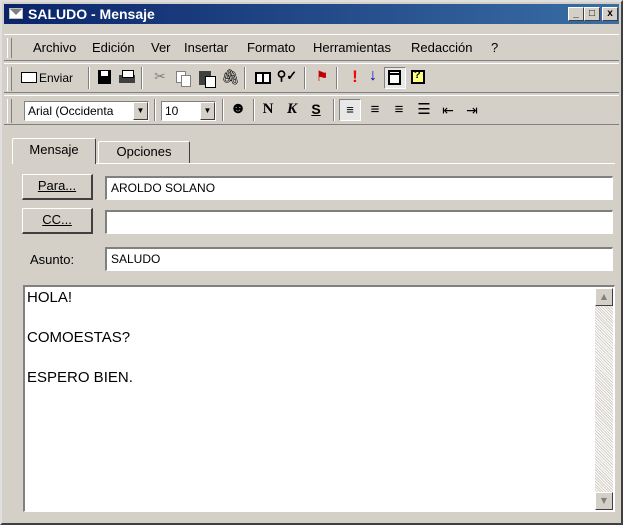  I want to click on message-line: COMOESTAS?, so click(79, 337).